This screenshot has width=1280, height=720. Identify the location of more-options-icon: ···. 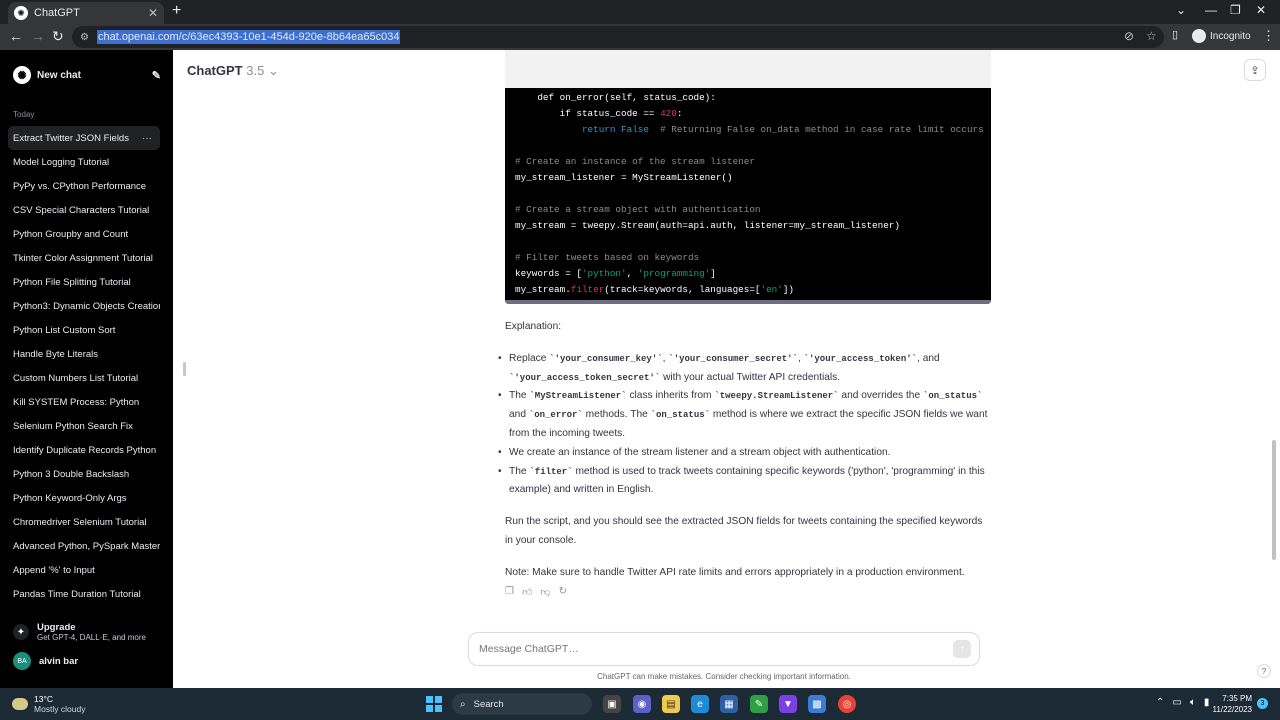
(147, 138).